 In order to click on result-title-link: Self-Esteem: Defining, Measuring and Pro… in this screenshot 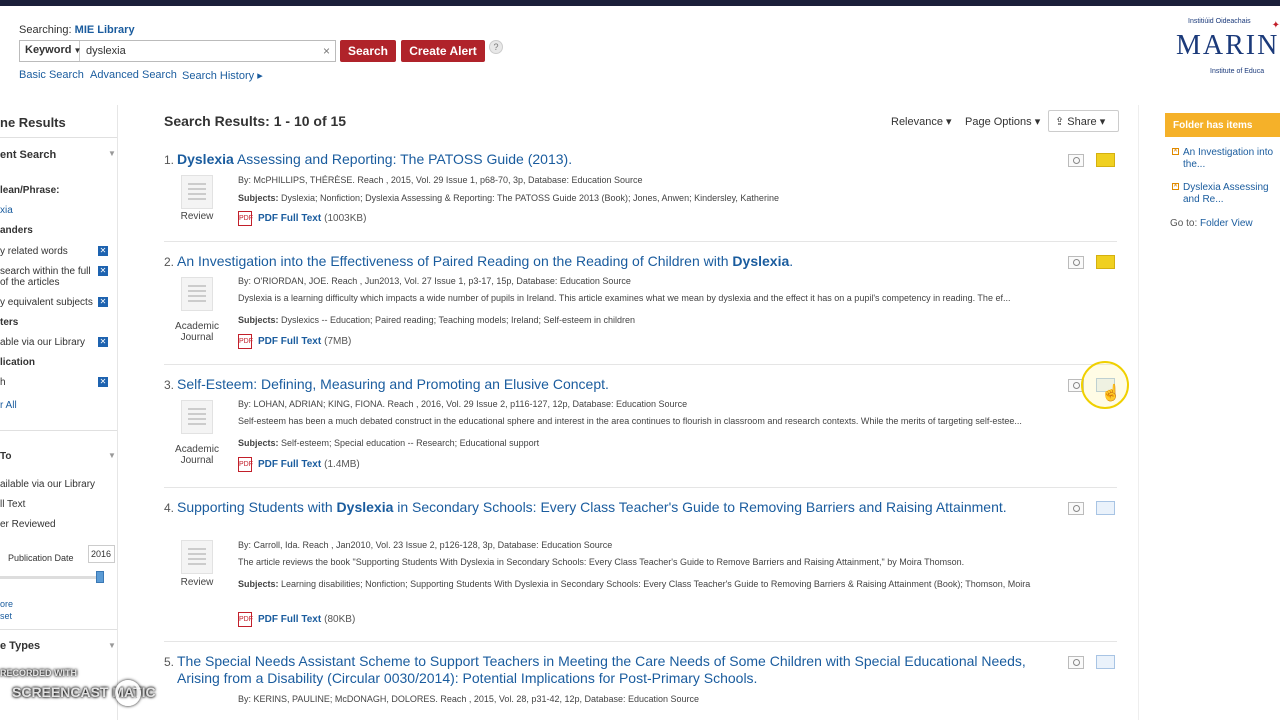, I will do `click(607, 384)`.